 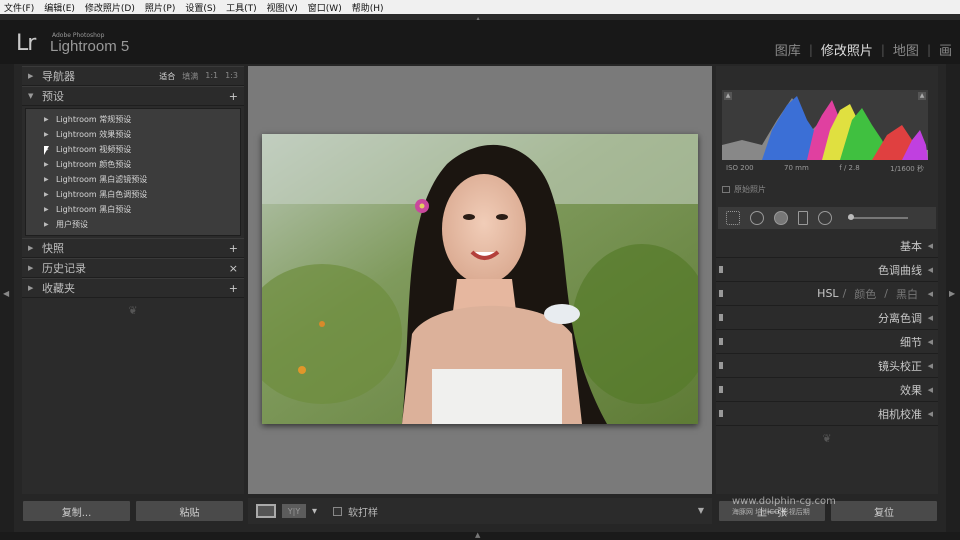 I want to click on reset-button: 复位, so click(x=884, y=511).